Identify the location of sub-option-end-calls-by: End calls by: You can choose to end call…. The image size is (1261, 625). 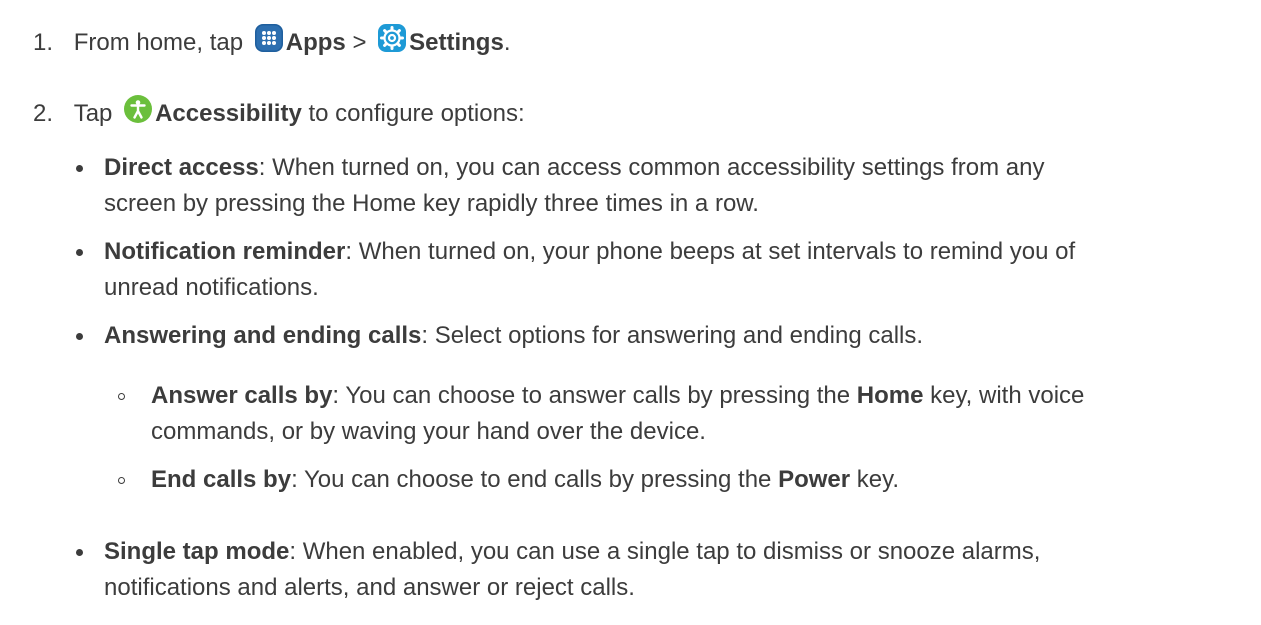
(525, 480).